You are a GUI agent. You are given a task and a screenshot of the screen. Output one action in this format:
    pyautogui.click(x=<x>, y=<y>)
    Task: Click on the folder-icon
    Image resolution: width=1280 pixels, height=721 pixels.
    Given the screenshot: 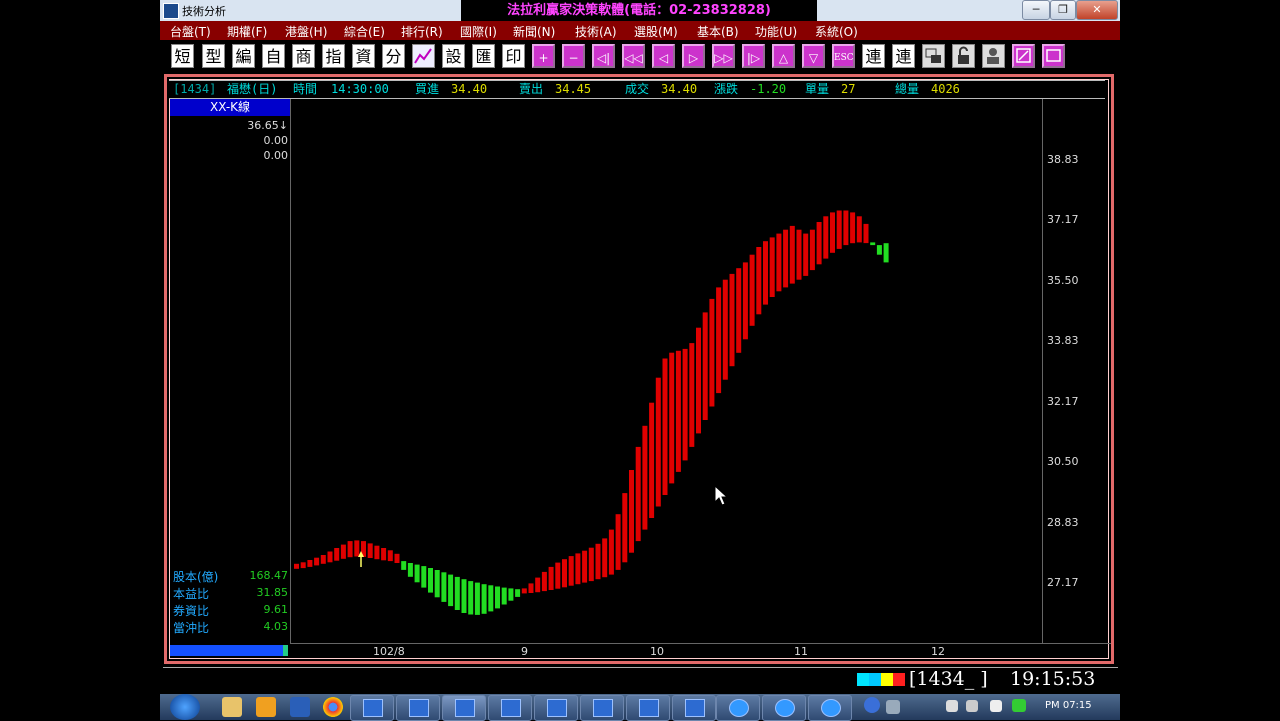 What is the action you would take?
    pyautogui.click(x=232, y=707)
    